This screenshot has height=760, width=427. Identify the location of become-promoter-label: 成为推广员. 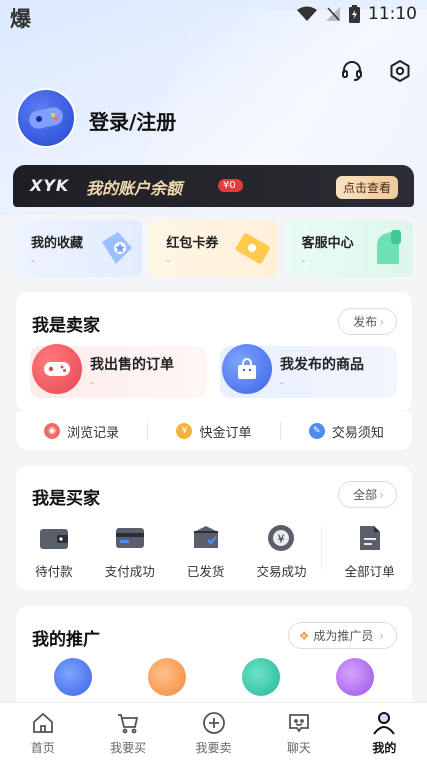
(343, 636).